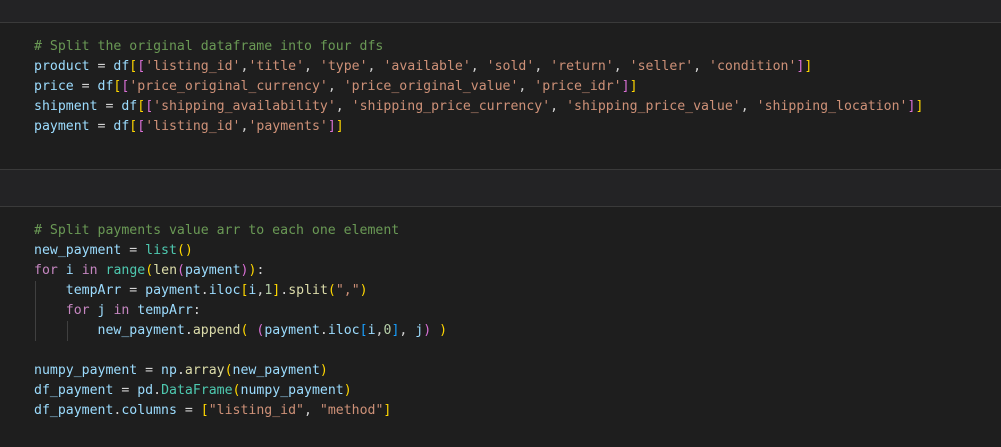 The image size is (1001, 447). What do you see at coordinates (161, 250) in the screenshot?
I see `code-token: list` at bounding box center [161, 250].